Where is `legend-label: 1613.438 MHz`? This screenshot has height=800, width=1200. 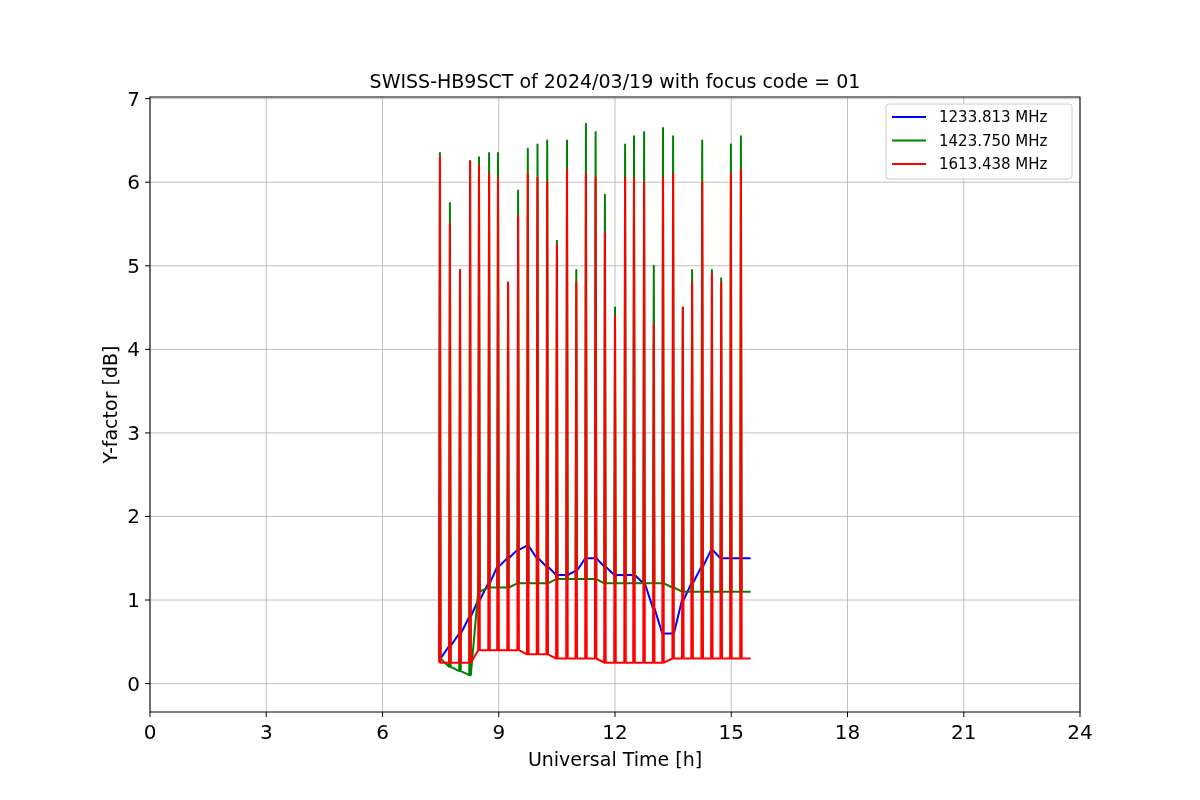
legend-label: 1613.438 MHz is located at coordinates (993, 164).